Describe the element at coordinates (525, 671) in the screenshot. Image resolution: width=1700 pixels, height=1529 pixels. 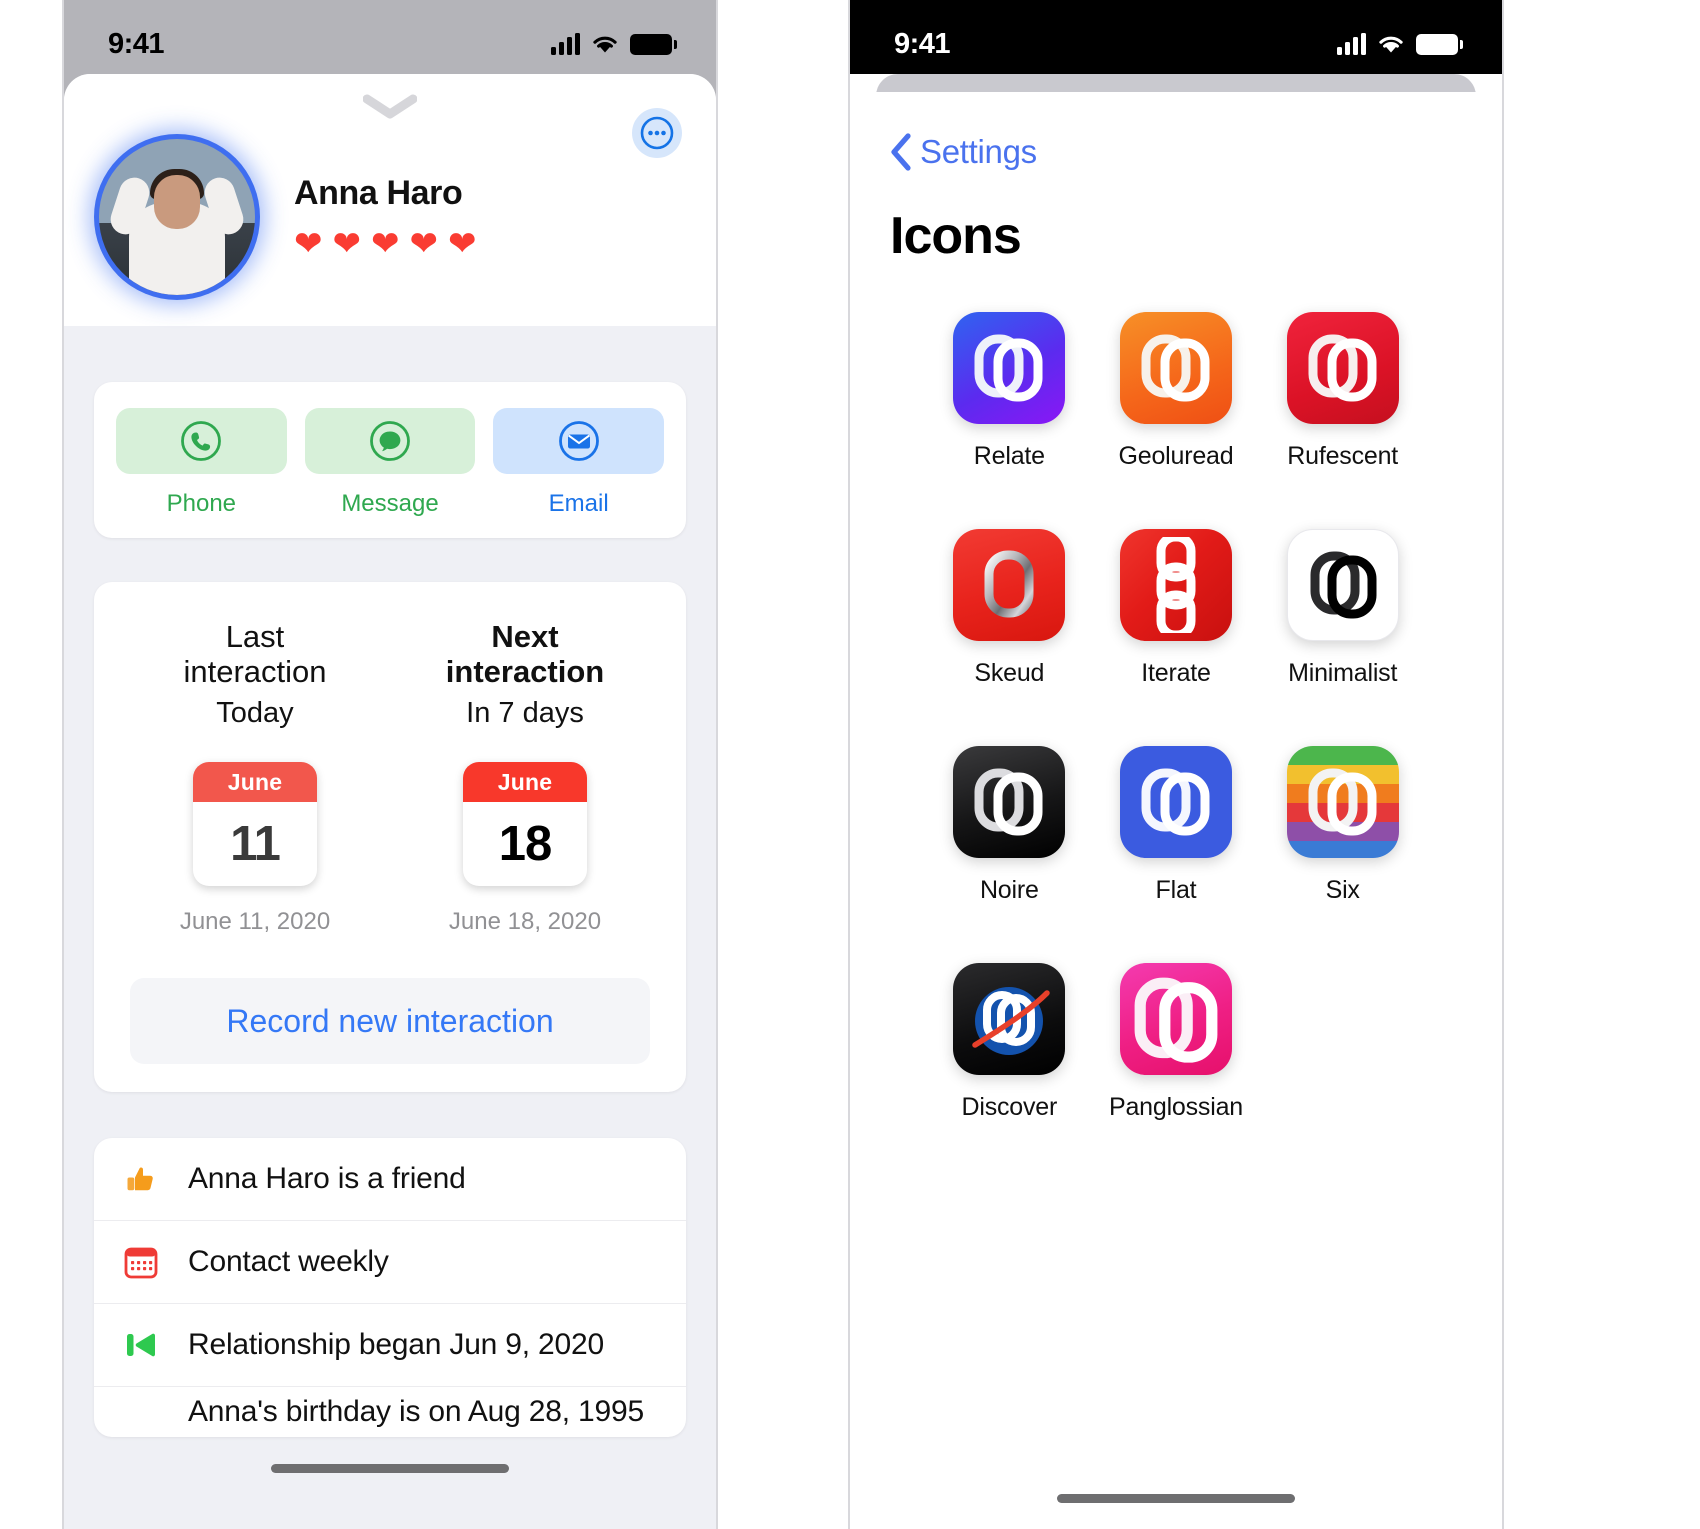
I see `next-interaction-title-line2: interaction` at that location.